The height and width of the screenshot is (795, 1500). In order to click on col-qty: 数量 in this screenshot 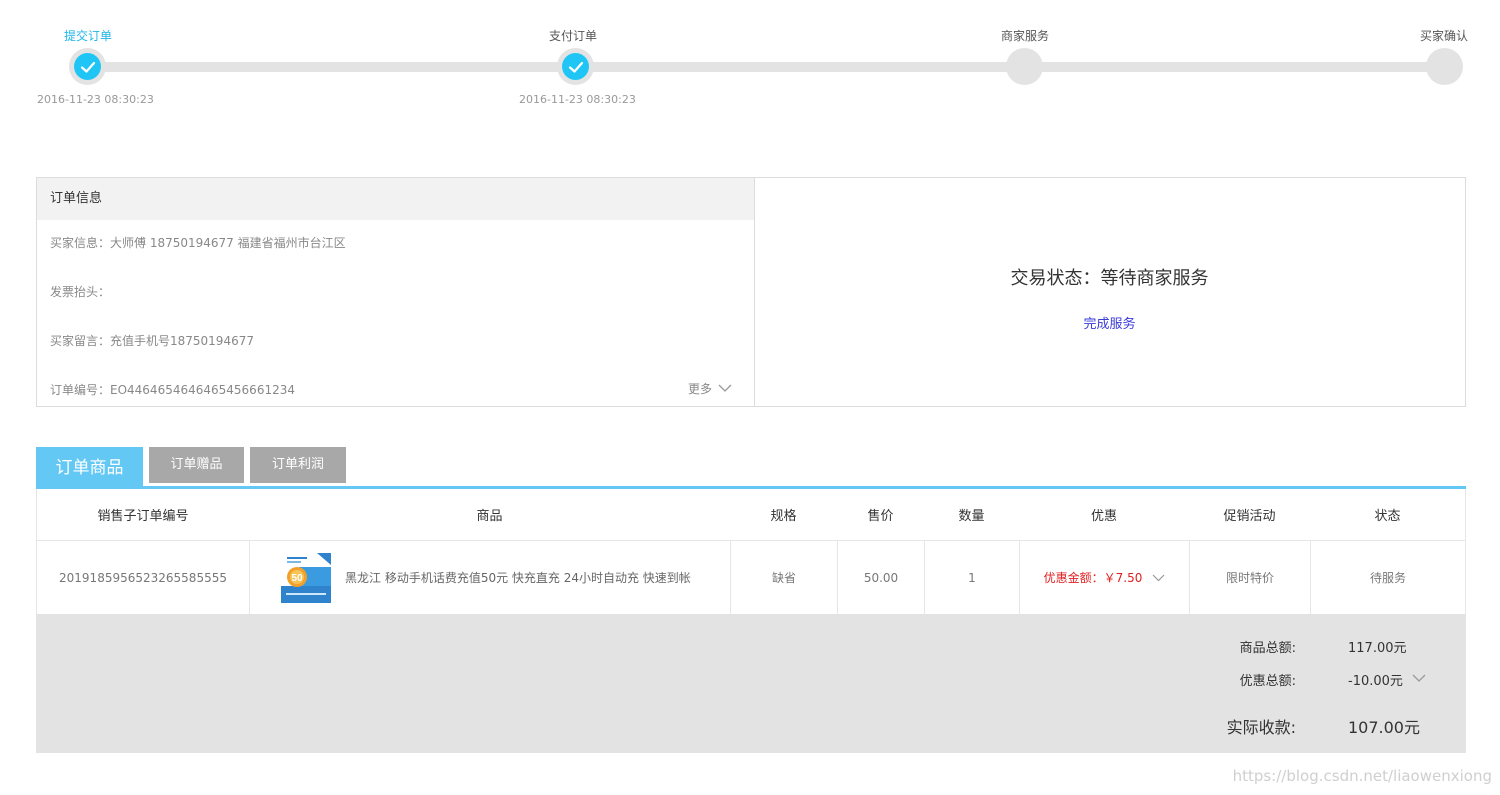, I will do `click(971, 516)`.